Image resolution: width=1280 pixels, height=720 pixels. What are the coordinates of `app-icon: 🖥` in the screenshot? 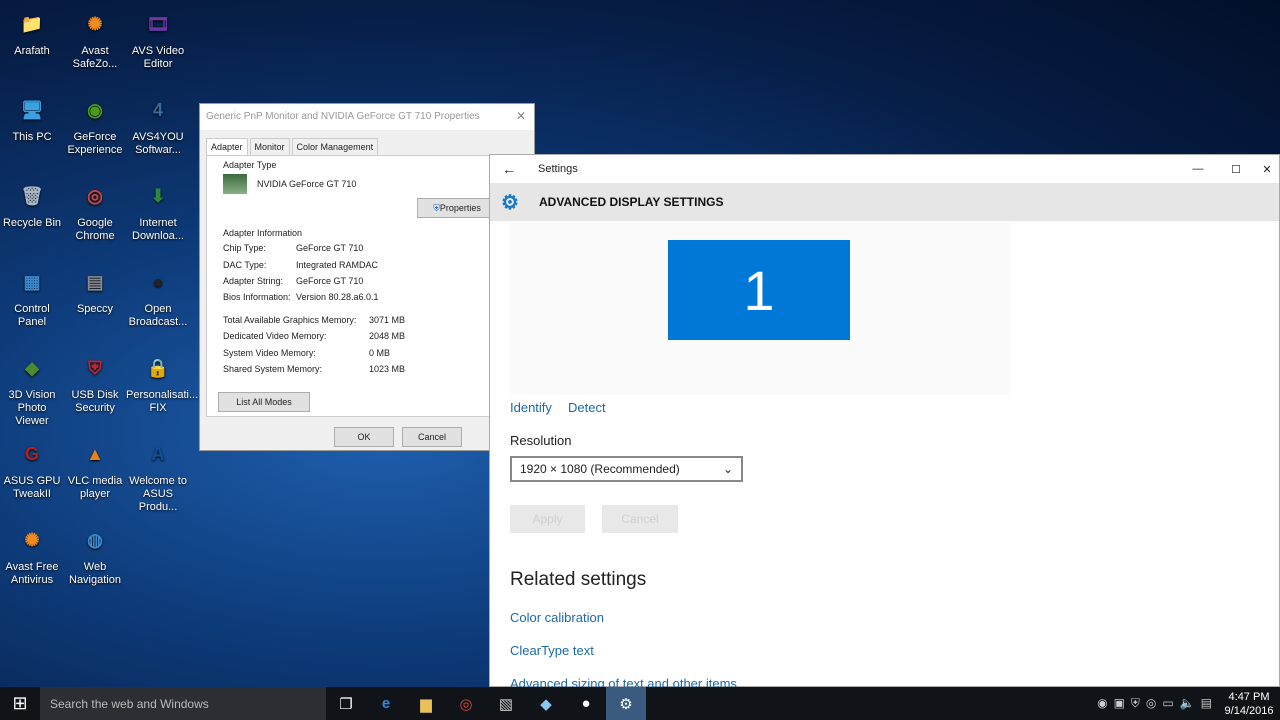 It's located at (32, 109).